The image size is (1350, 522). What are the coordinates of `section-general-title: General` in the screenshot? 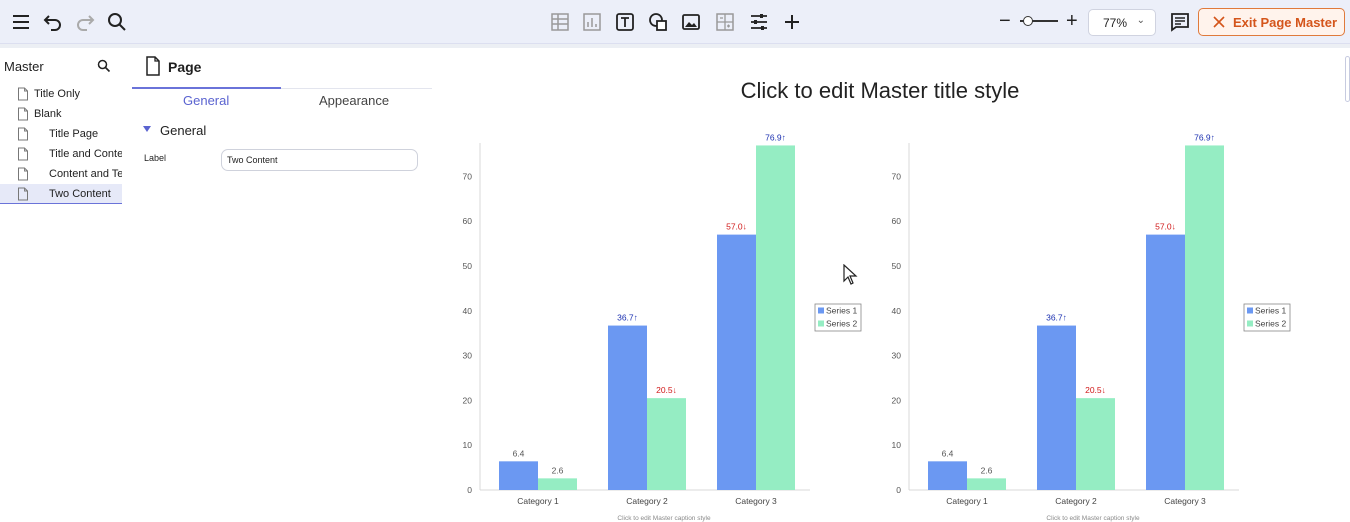 It's located at (183, 130).